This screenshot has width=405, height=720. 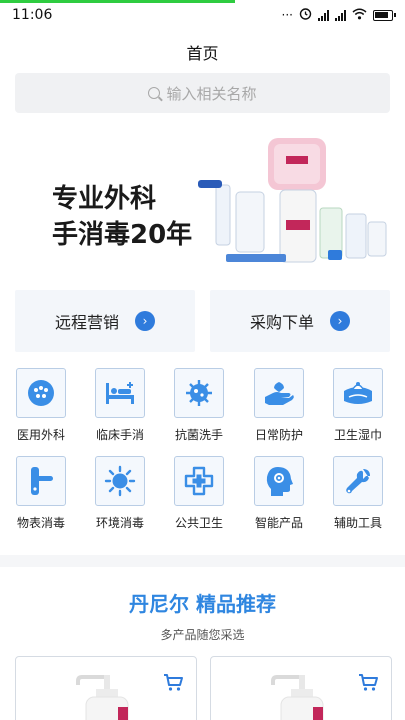 What do you see at coordinates (119, 435) in the screenshot?
I see `category-label: 临床手消` at bounding box center [119, 435].